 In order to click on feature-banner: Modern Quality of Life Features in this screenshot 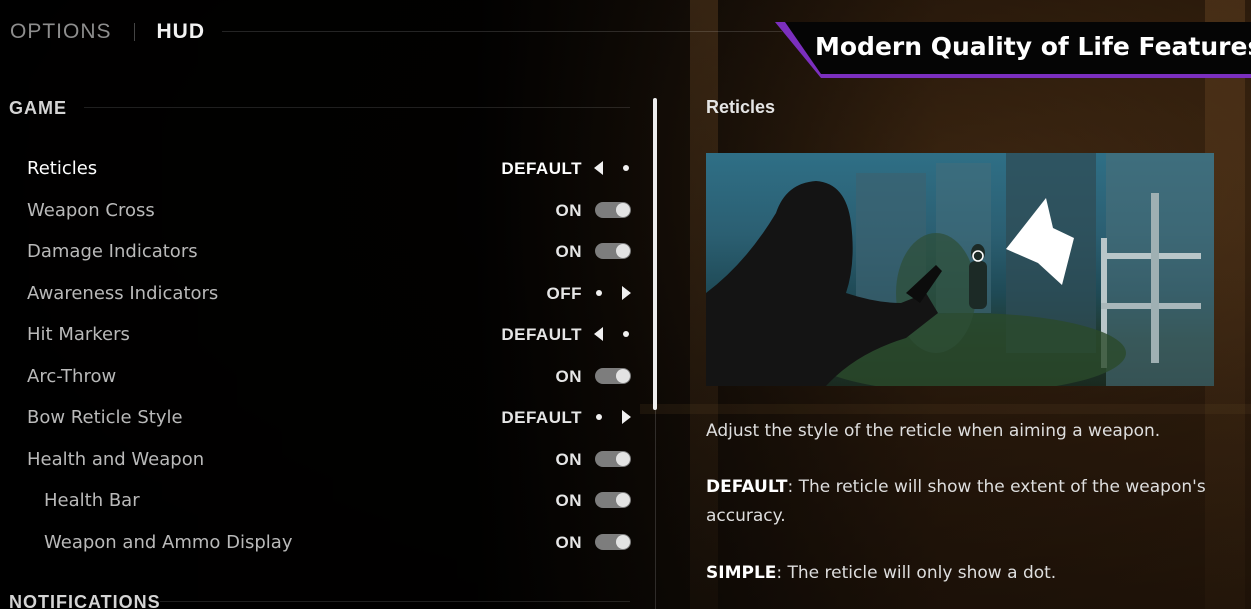, I will do `click(1013, 50)`.